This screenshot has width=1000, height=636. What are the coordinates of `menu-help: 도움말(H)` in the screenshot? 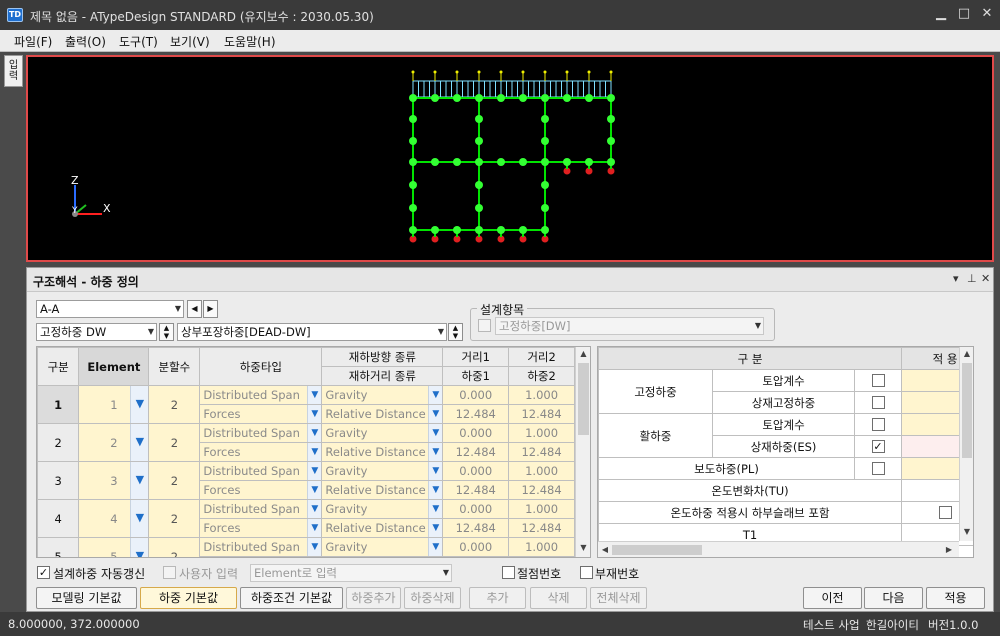 It's located at (250, 41).